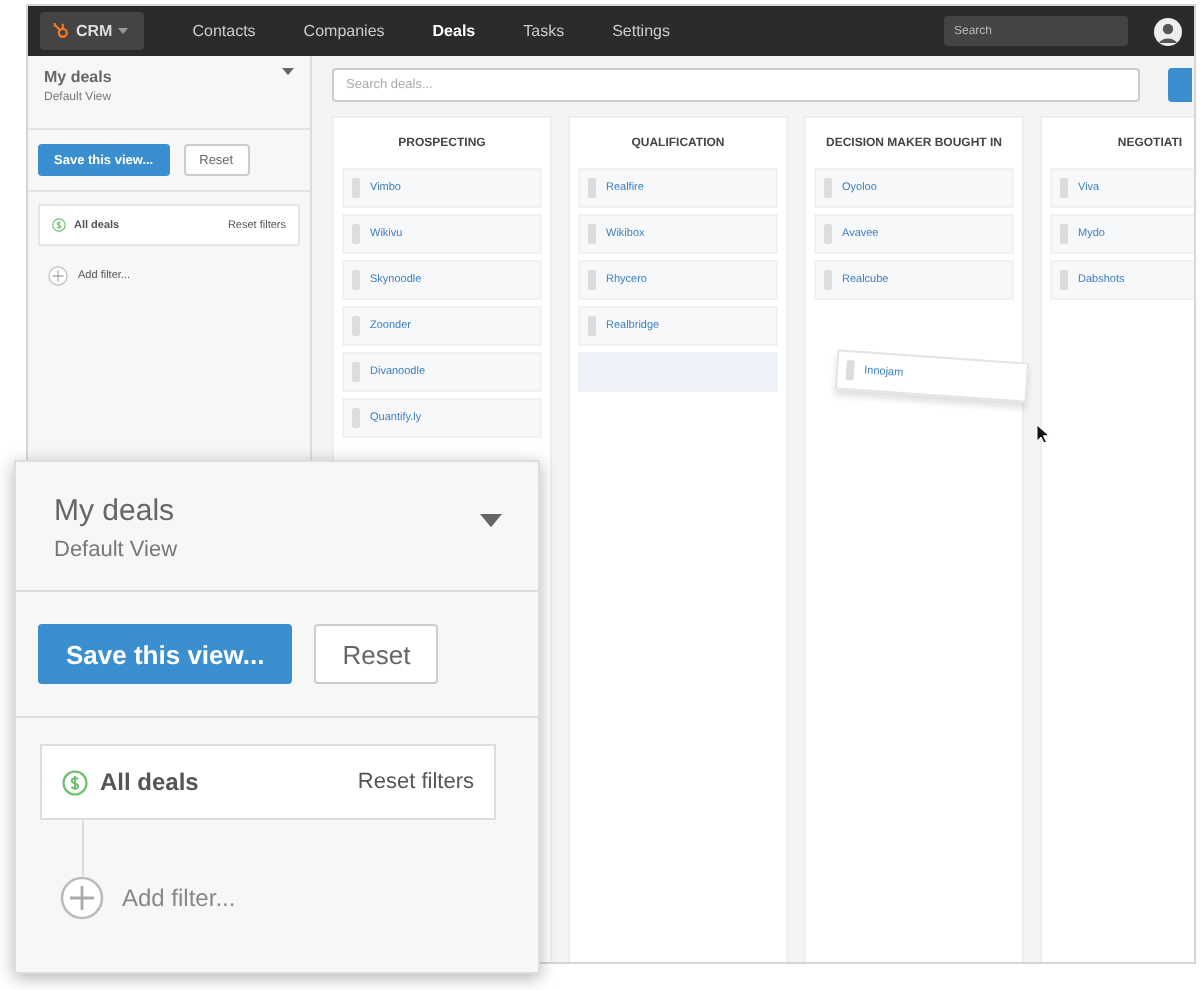 The height and width of the screenshot is (990, 1200). What do you see at coordinates (376, 654) in the screenshot?
I see `reset-button: Reset` at bounding box center [376, 654].